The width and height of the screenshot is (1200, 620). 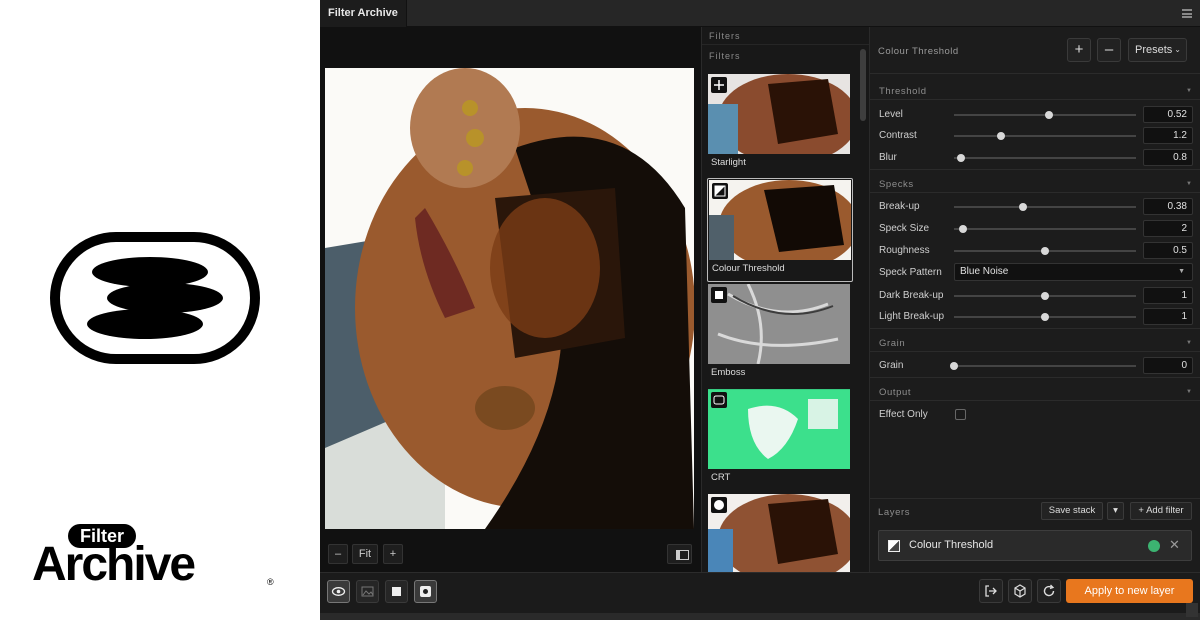 I want to click on filter-card-crt: CRT, so click(x=780, y=440).